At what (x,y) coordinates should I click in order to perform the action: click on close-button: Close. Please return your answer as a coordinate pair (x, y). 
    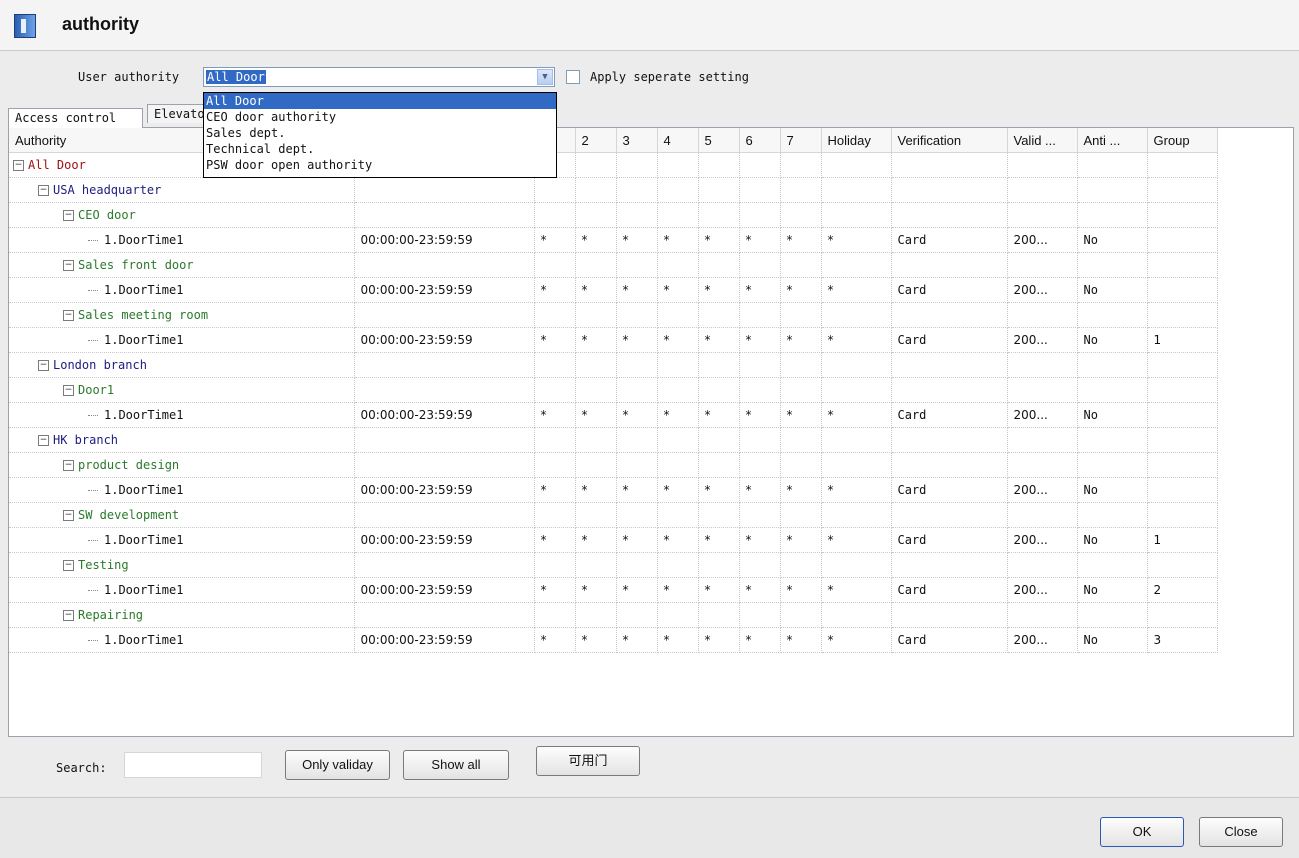
    Looking at the image, I should click on (1241, 832).